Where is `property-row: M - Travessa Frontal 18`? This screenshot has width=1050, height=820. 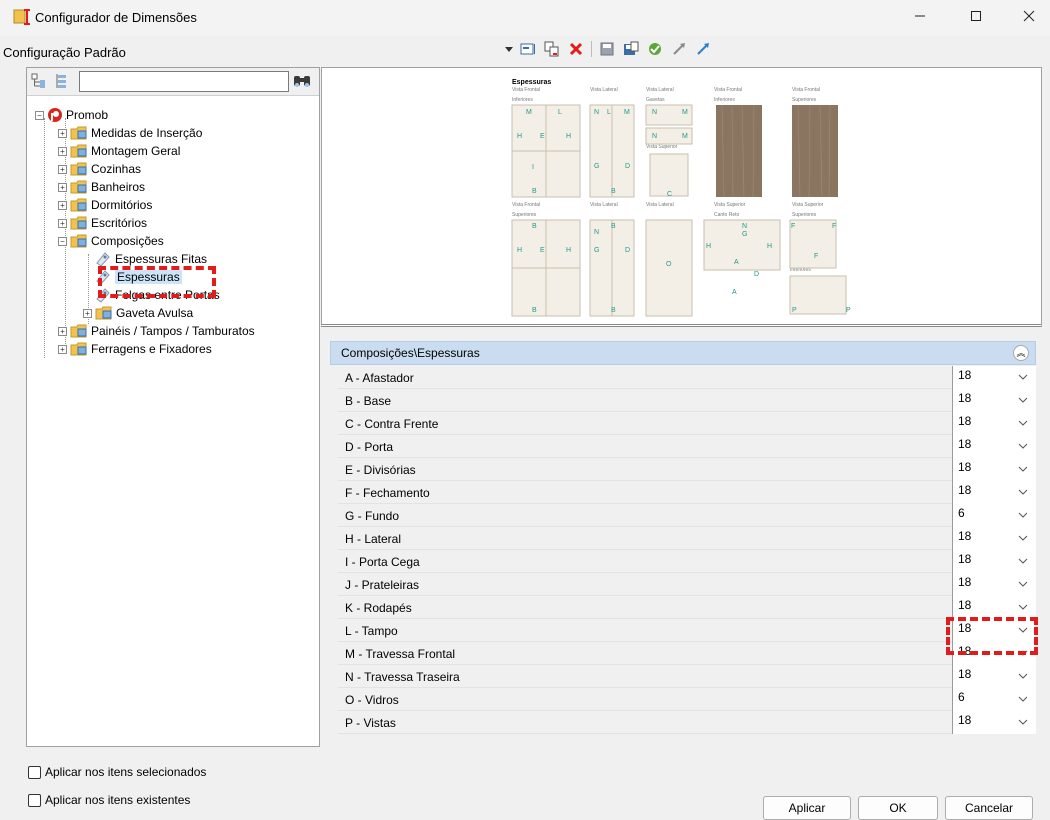 property-row: M - Travessa Frontal 18 is located at coordinates (687, 653).